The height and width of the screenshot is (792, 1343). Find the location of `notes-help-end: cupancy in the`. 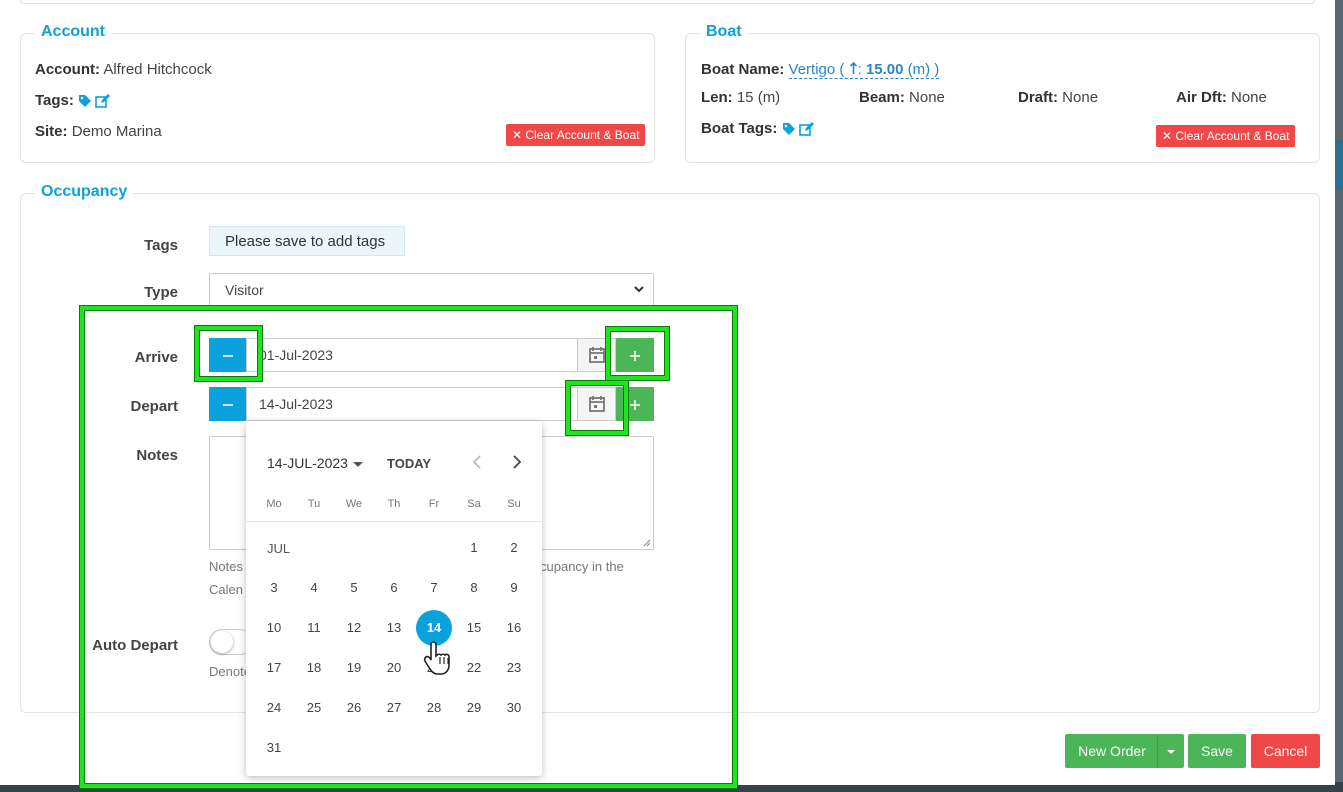

notes-help-end: cupancy in the is located at coordinates (582, 566).